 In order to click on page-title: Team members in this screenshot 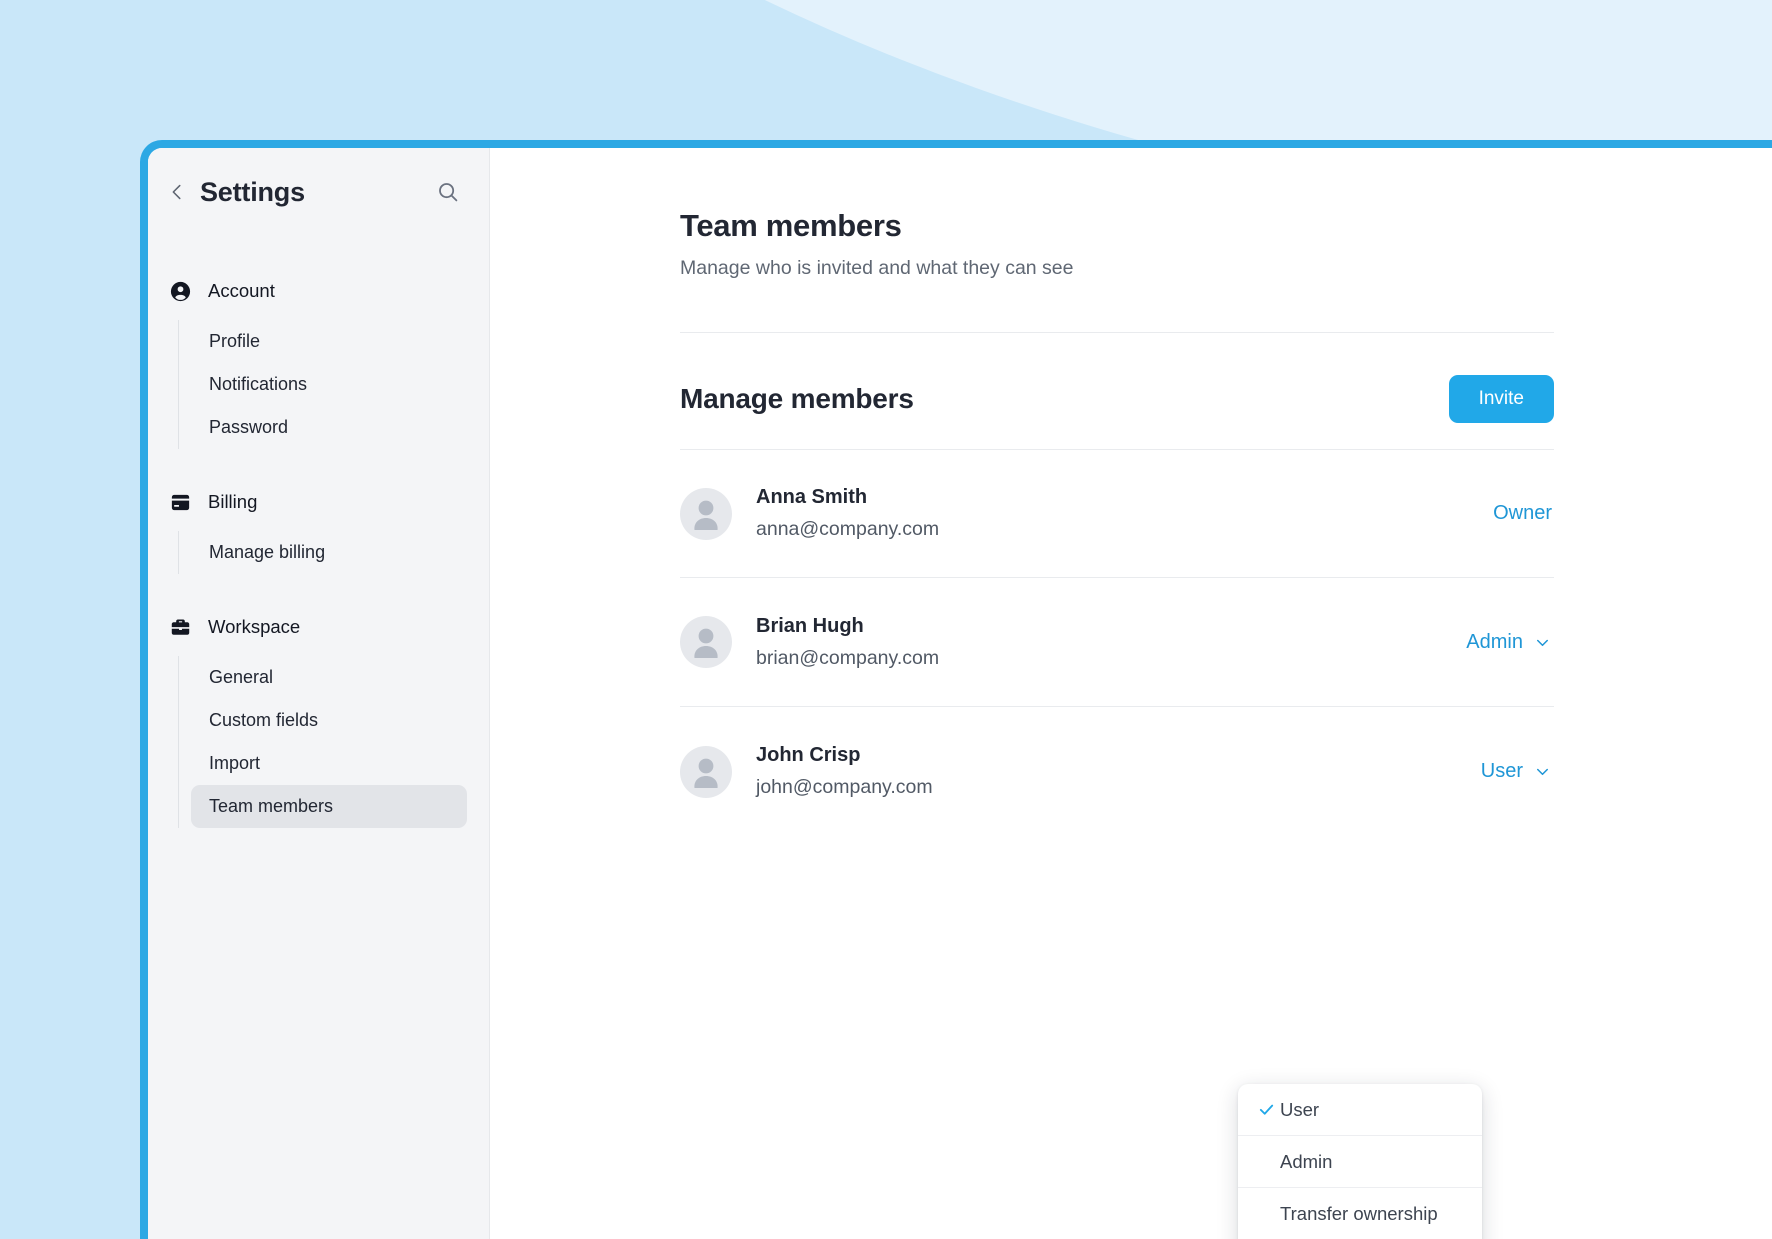, I will do `click(791, 225)`.